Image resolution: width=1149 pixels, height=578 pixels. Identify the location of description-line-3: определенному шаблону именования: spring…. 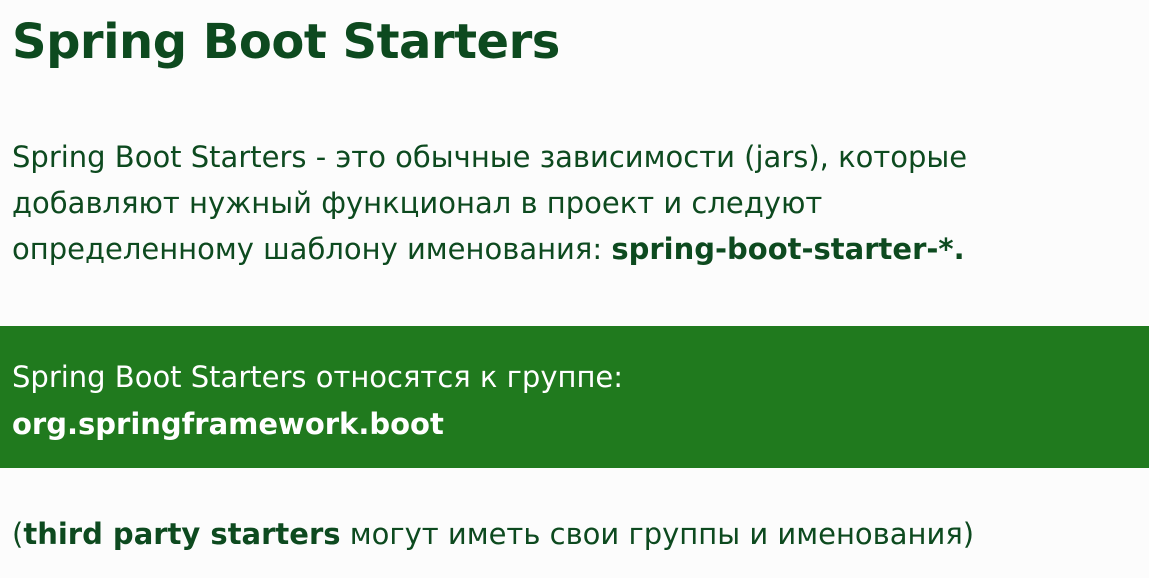
(572, 249).